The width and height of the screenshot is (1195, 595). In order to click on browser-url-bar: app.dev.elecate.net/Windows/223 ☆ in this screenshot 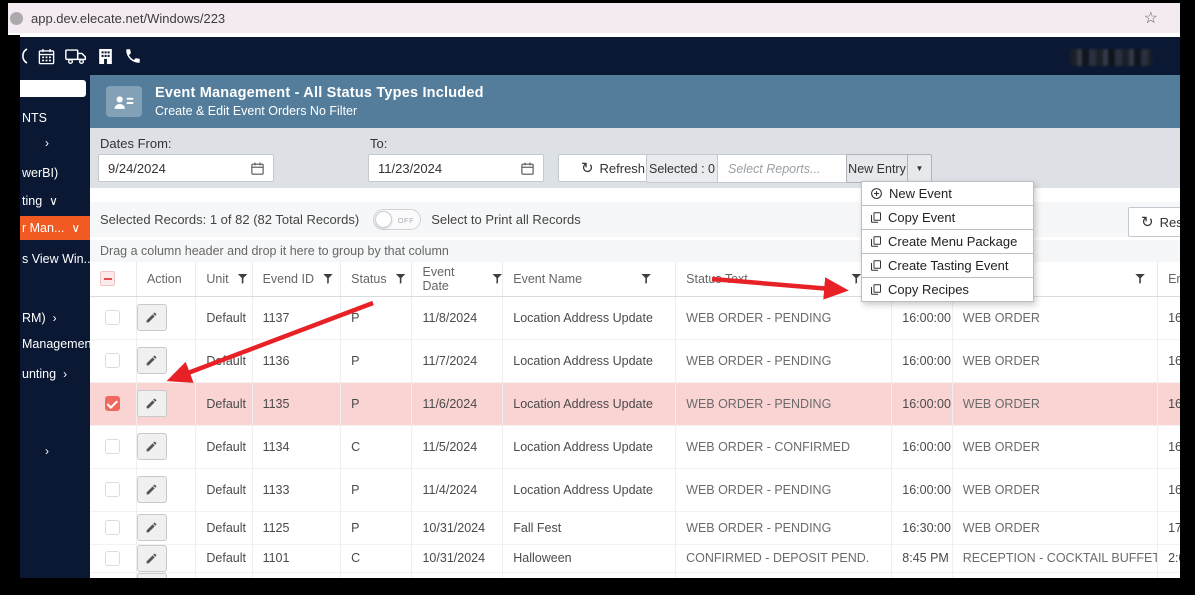, I will do `click(594, 18)`.